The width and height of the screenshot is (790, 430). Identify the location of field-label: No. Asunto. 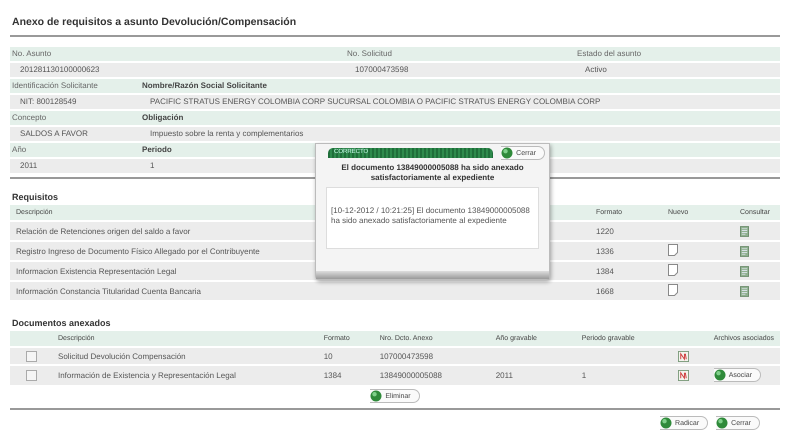
(177, 54).